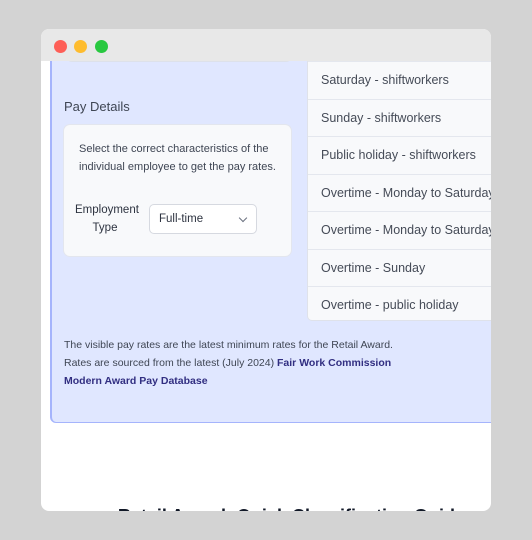  I want to click on page-title: Retail Award: Quick Classification Guide, so click(253, 508).